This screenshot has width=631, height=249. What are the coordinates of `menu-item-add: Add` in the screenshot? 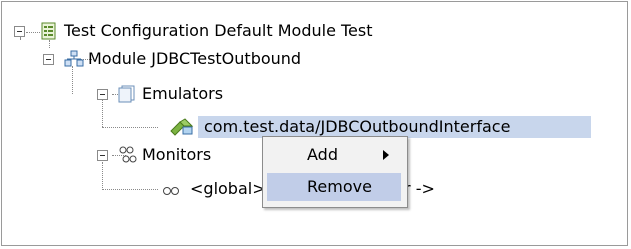 It's located at (334, 155).